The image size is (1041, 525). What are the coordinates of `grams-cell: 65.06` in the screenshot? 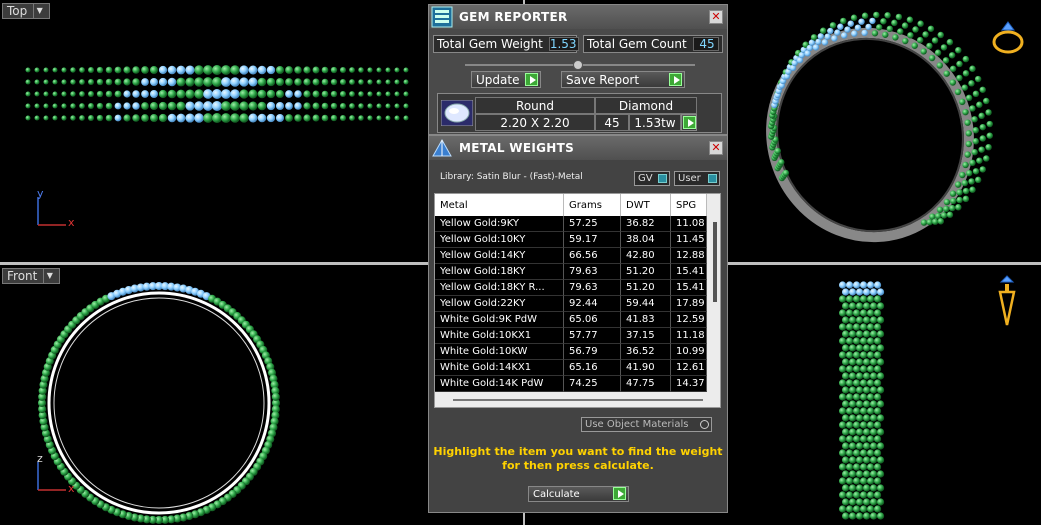 It's located at (592, 320).